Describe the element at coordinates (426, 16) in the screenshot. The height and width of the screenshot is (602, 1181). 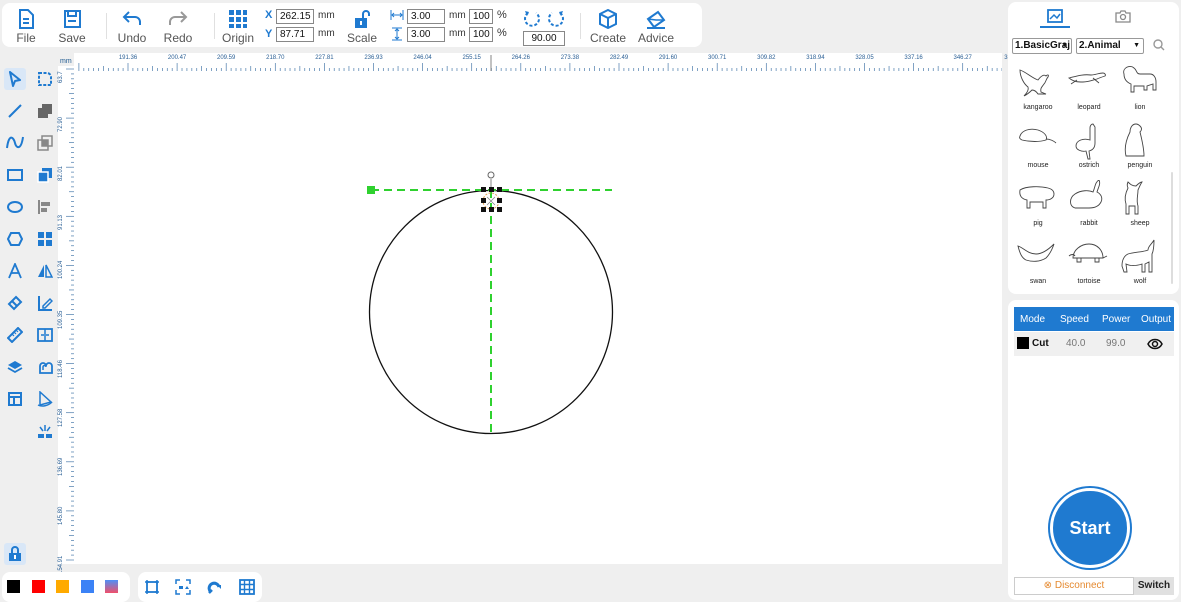
I see `width-input: 3.00` at that location.